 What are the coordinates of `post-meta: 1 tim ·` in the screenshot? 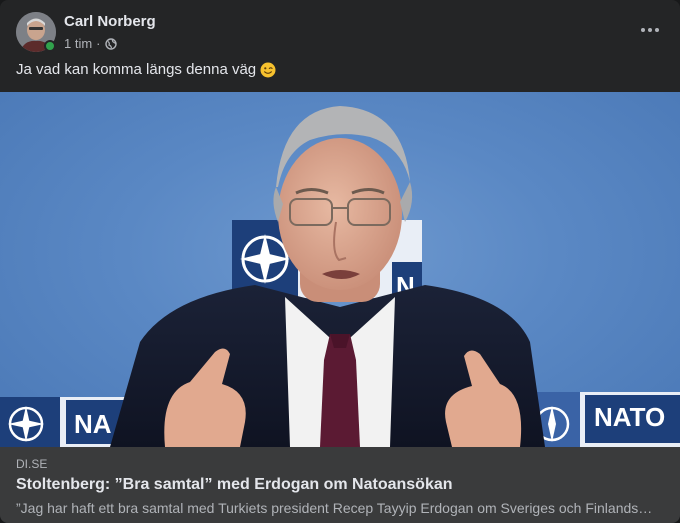 It's located at (90, 43).